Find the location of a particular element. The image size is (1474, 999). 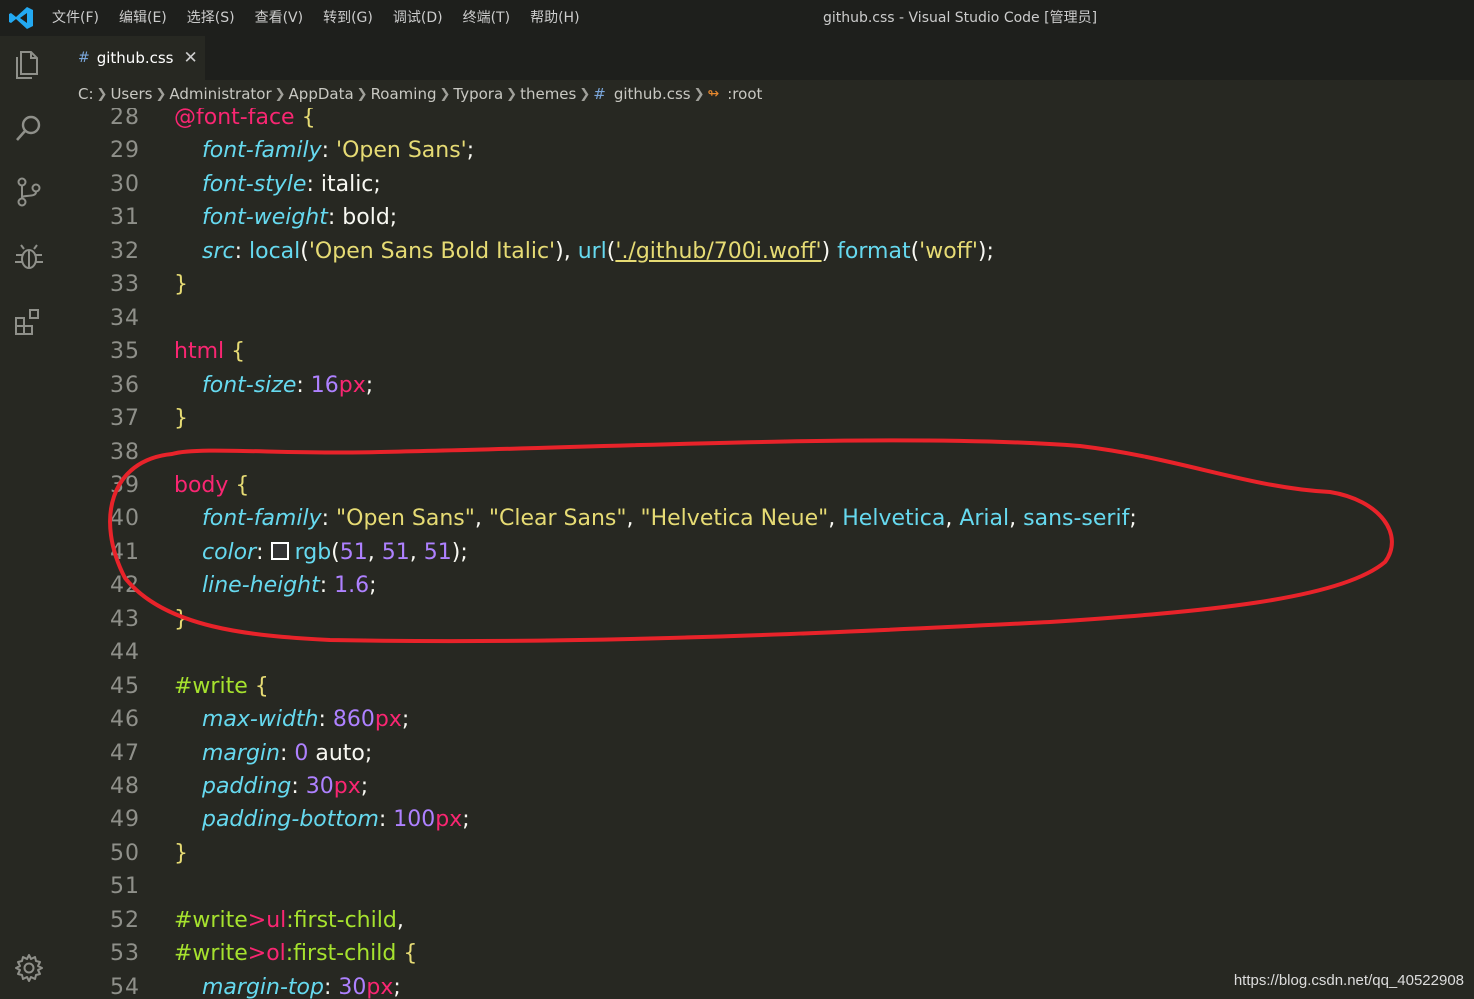

breadcrumb-file: github.css is located at coordinates (652, 94).